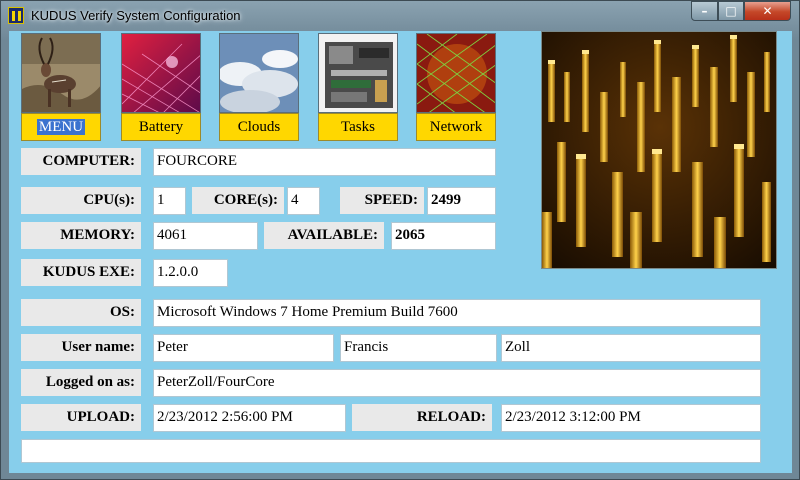 The width and height of the screenshot is (800, 480). I want to click on window-title: KUDUS Verify System Configuration, so click(136, 15).